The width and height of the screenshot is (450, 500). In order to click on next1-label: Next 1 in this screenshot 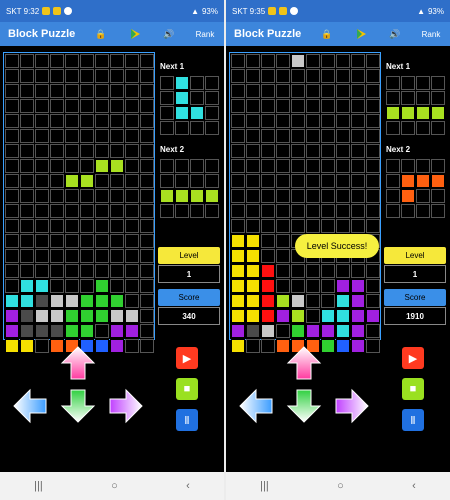, I will do `click(398, 66)`.